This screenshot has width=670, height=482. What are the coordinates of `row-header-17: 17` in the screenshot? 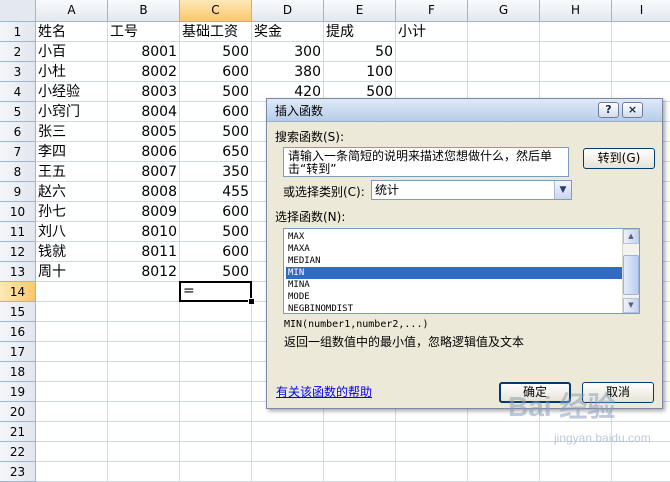 It's located at (18, 352).